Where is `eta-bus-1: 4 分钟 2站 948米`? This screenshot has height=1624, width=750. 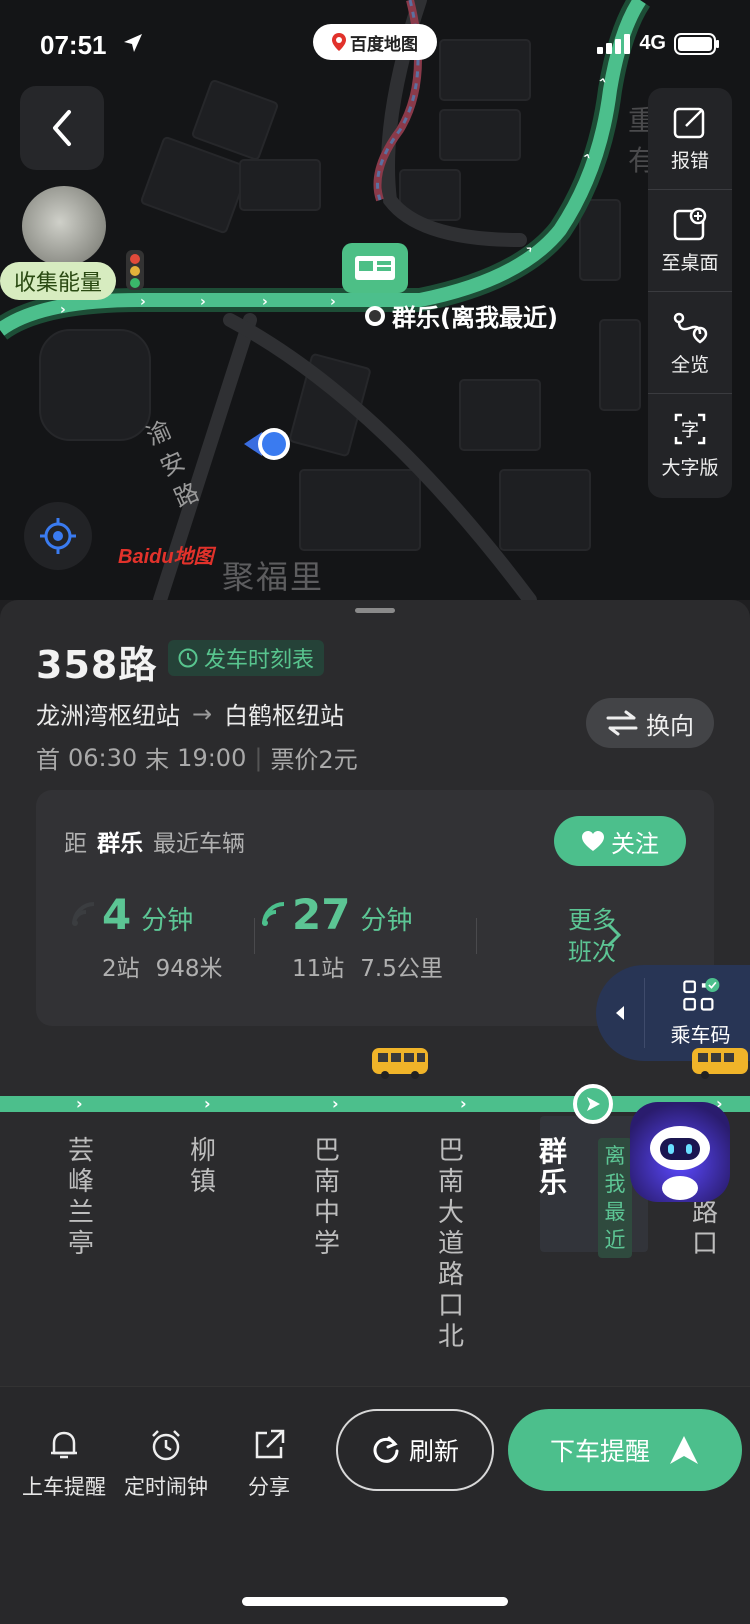
eta-bus-1: 4 分钟 2站 948米 is located at coordinates (147, 936).